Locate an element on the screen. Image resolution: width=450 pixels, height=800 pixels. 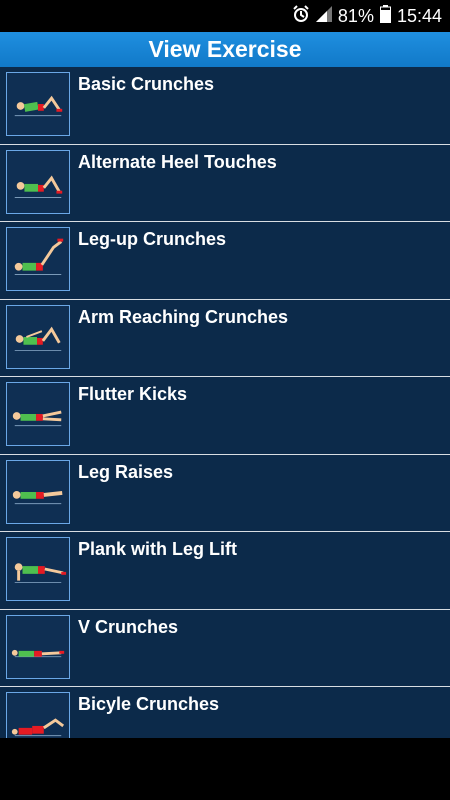
exercise-name: V Crunches is located at coordinates (128, 626).